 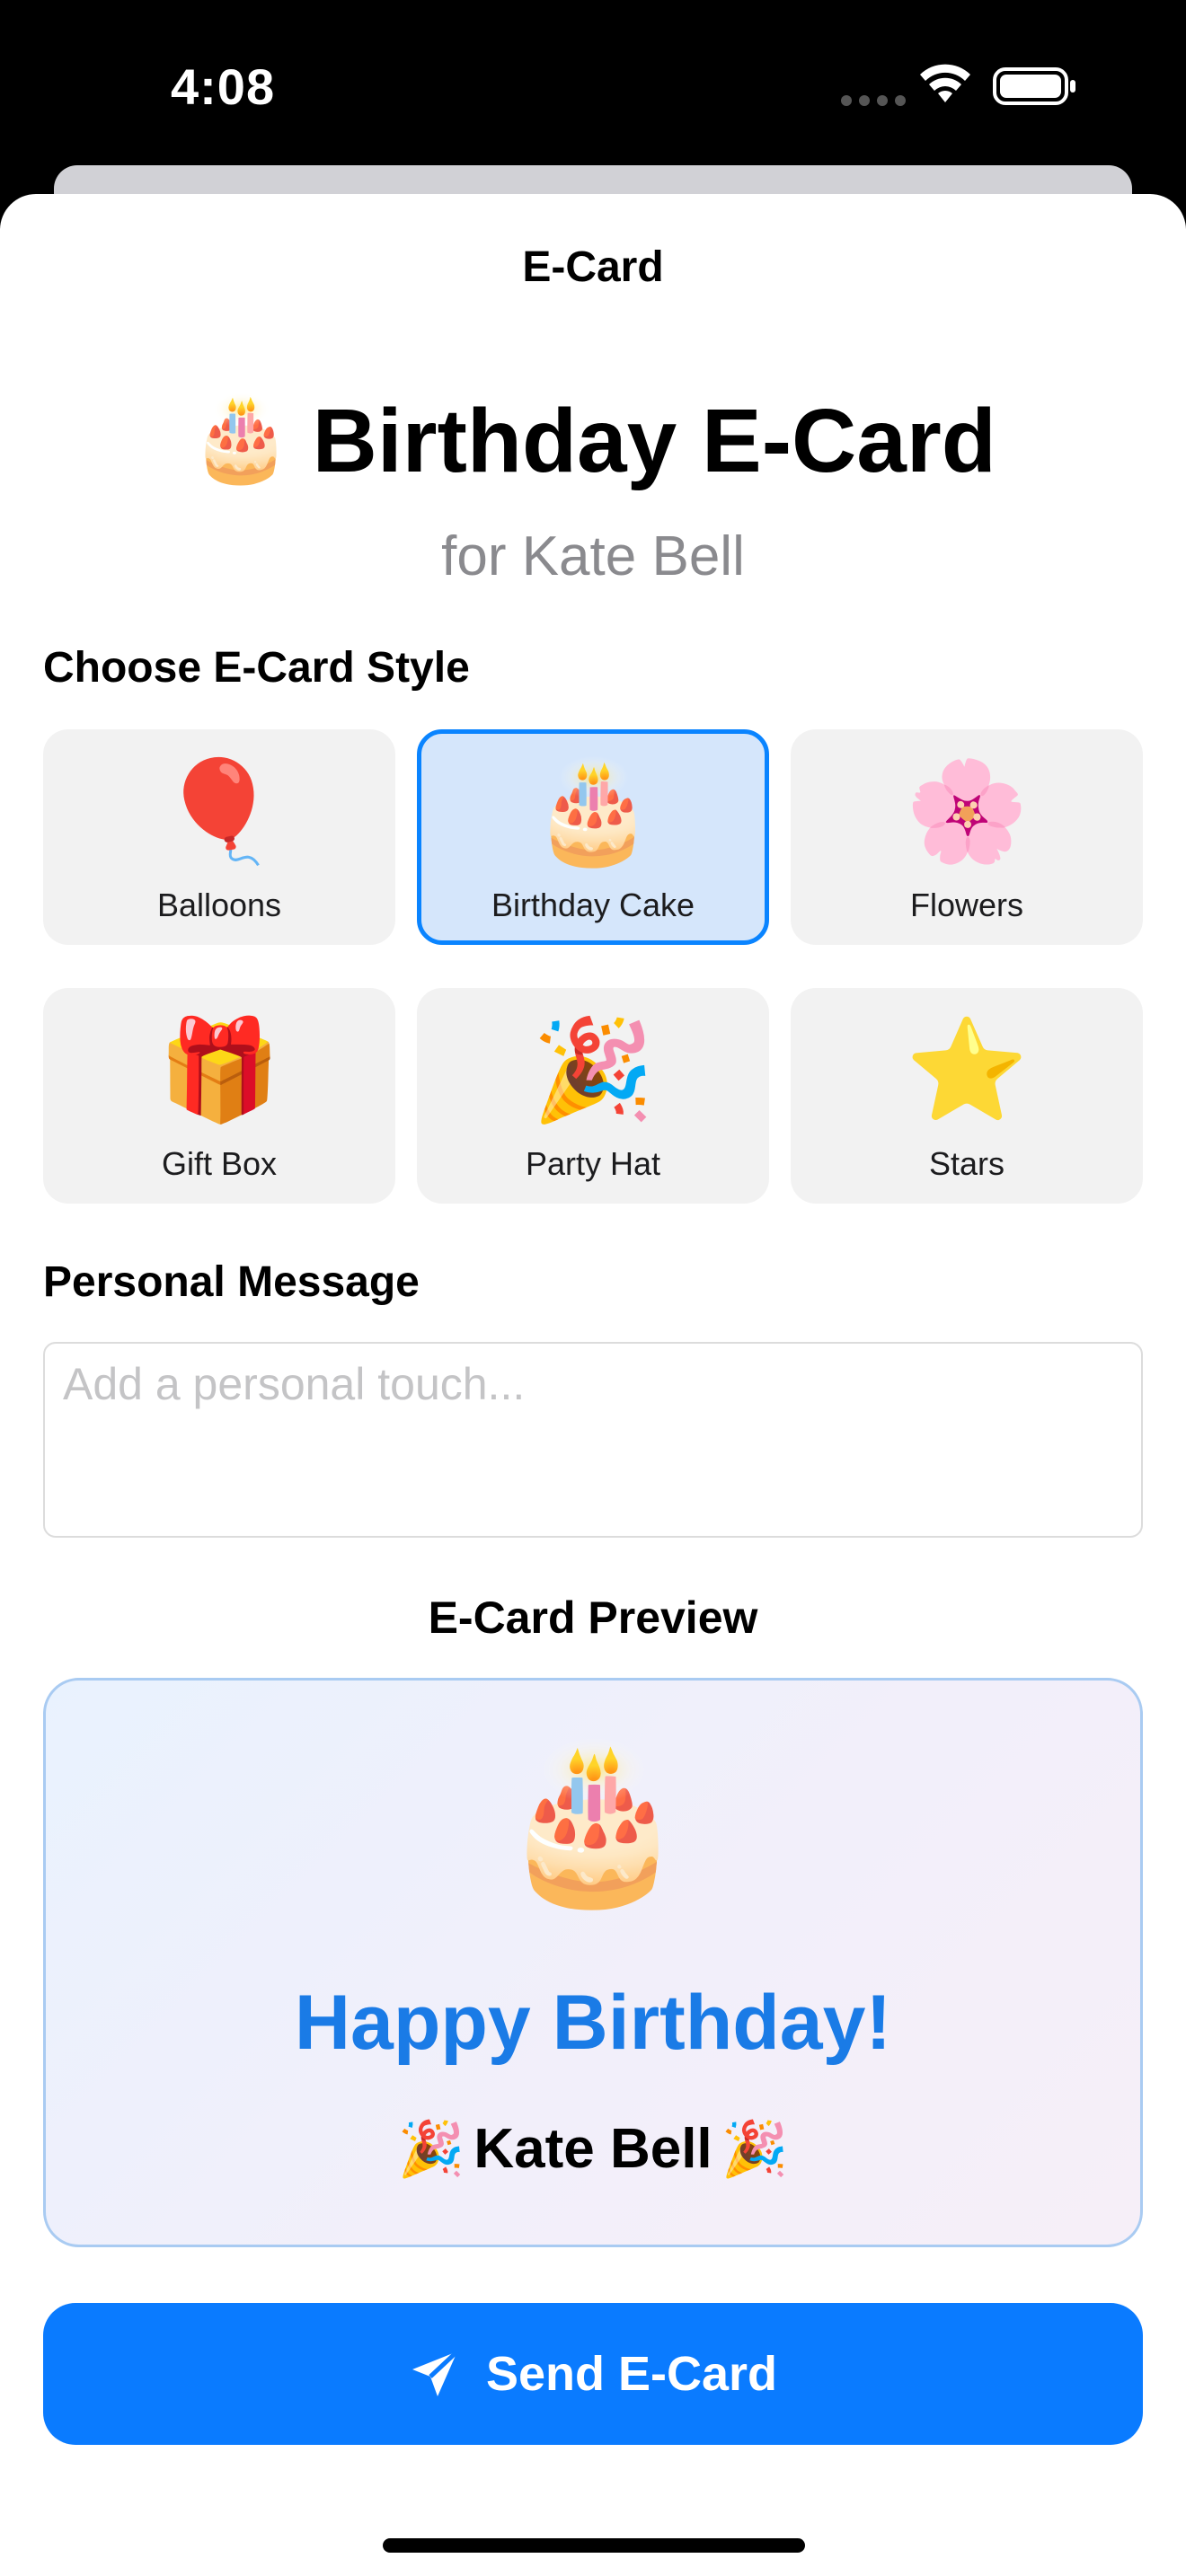 I want to click on style-section-label: Choose E-Card Style, so click(x=256, y=668).